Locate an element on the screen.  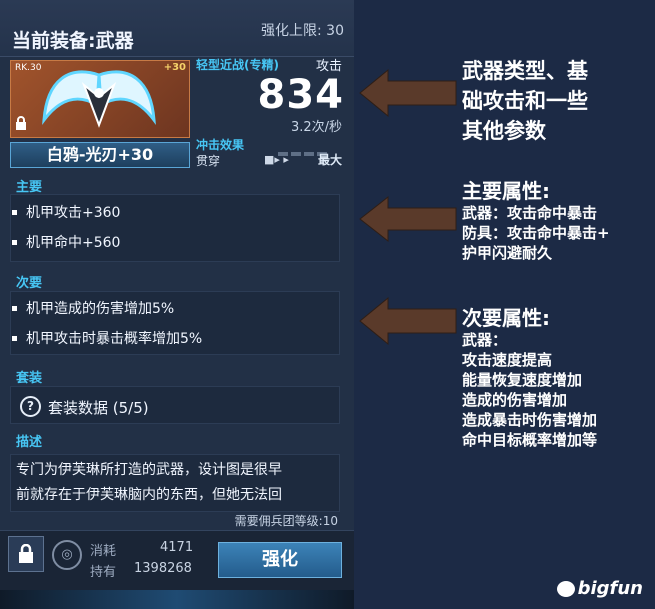
weapon-art is located at coordinates (99, 99).